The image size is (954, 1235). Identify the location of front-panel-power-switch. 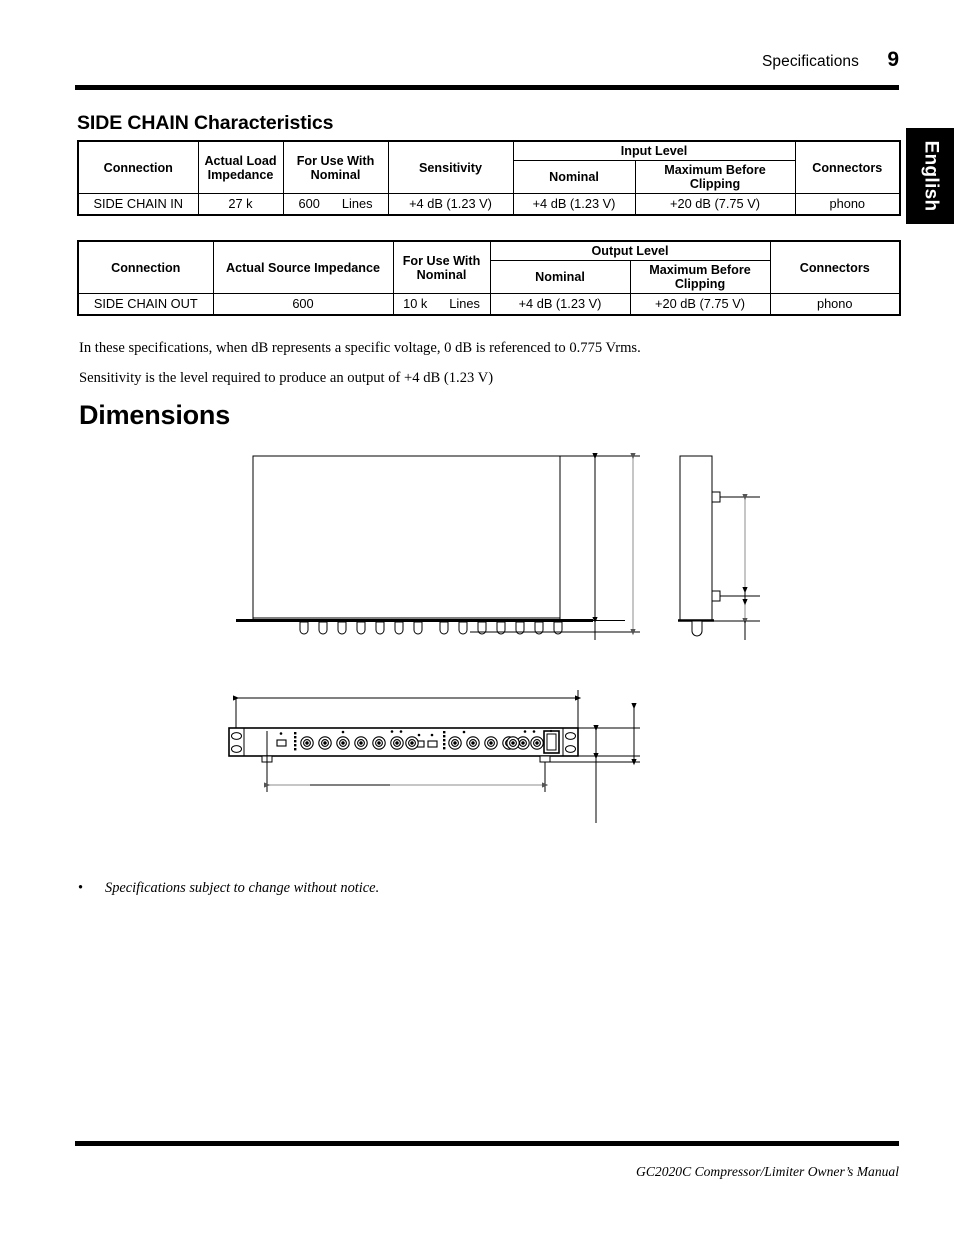
(551, 741).